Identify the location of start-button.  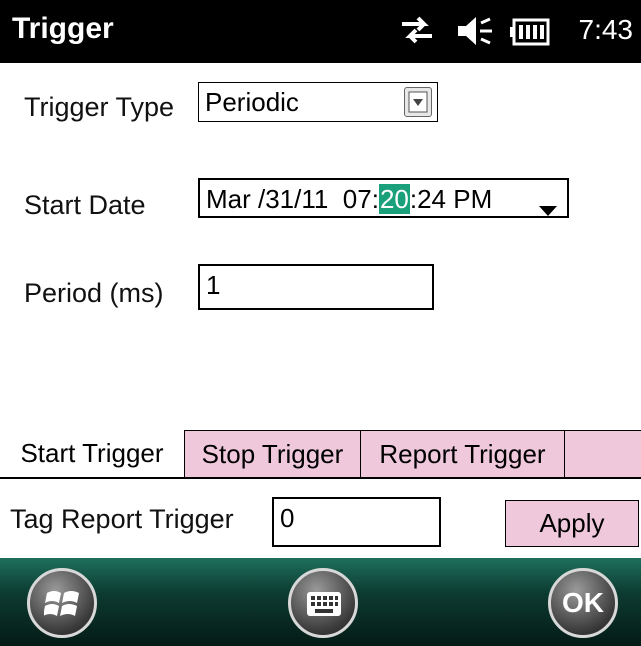
(62, 603).